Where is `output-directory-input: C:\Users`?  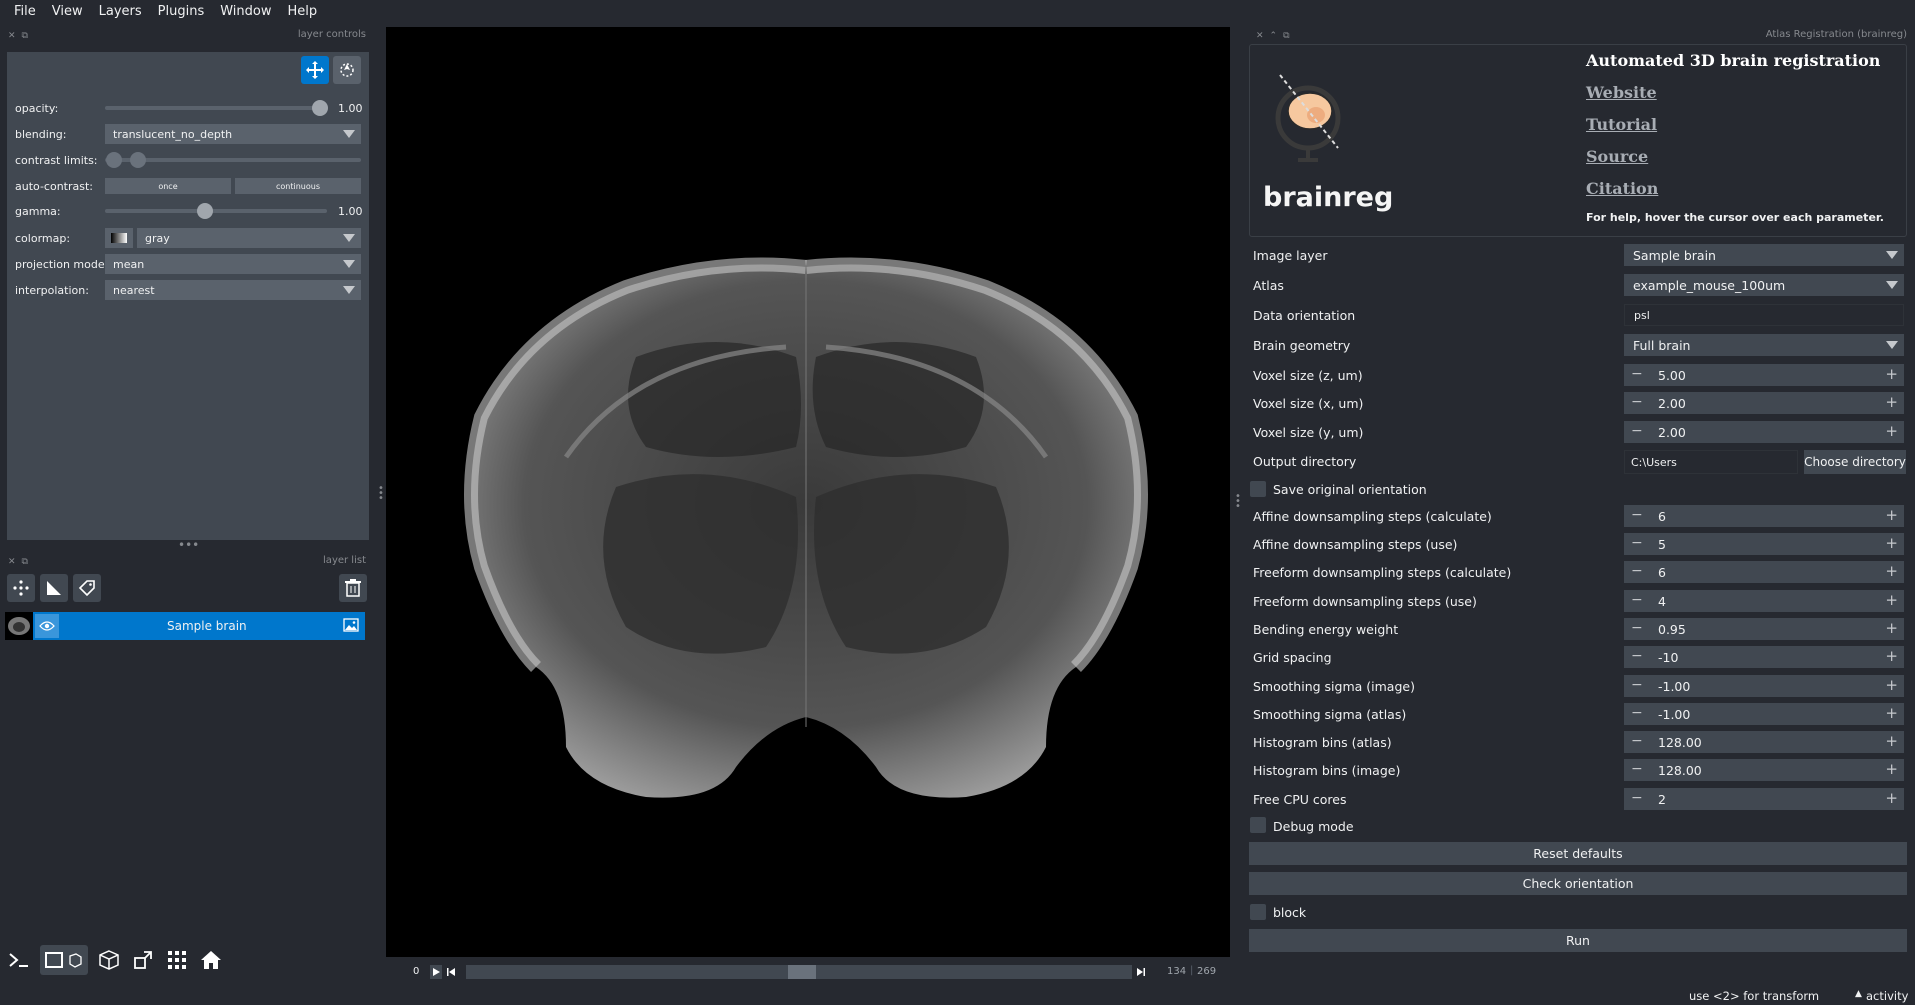 output-directory-input: C:\Users is located at coordinates (1711, 462).